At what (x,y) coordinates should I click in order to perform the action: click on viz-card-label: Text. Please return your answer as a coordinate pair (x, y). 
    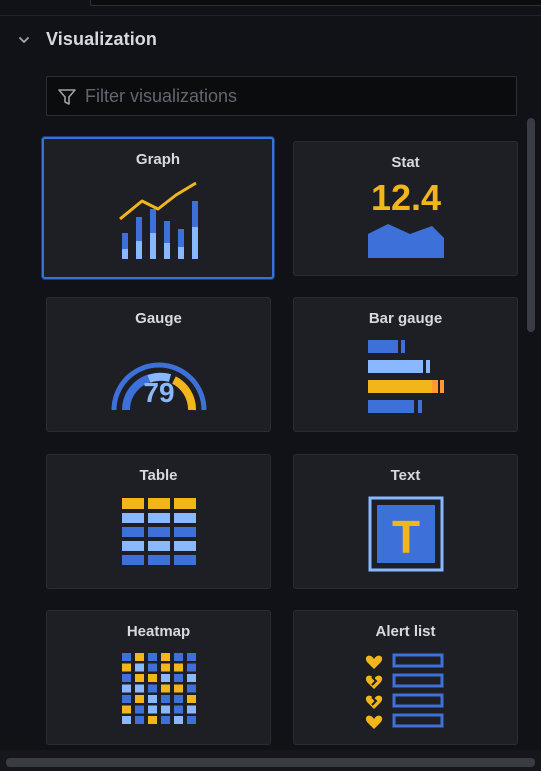
    Looking at the image, I should click on (405, 475).